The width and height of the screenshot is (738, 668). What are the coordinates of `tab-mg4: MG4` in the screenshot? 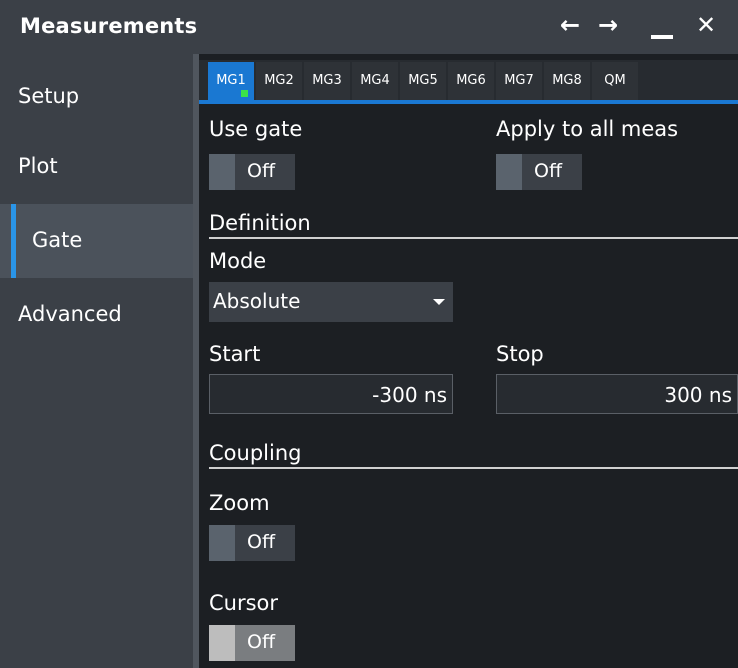 It's located at (375, 81).